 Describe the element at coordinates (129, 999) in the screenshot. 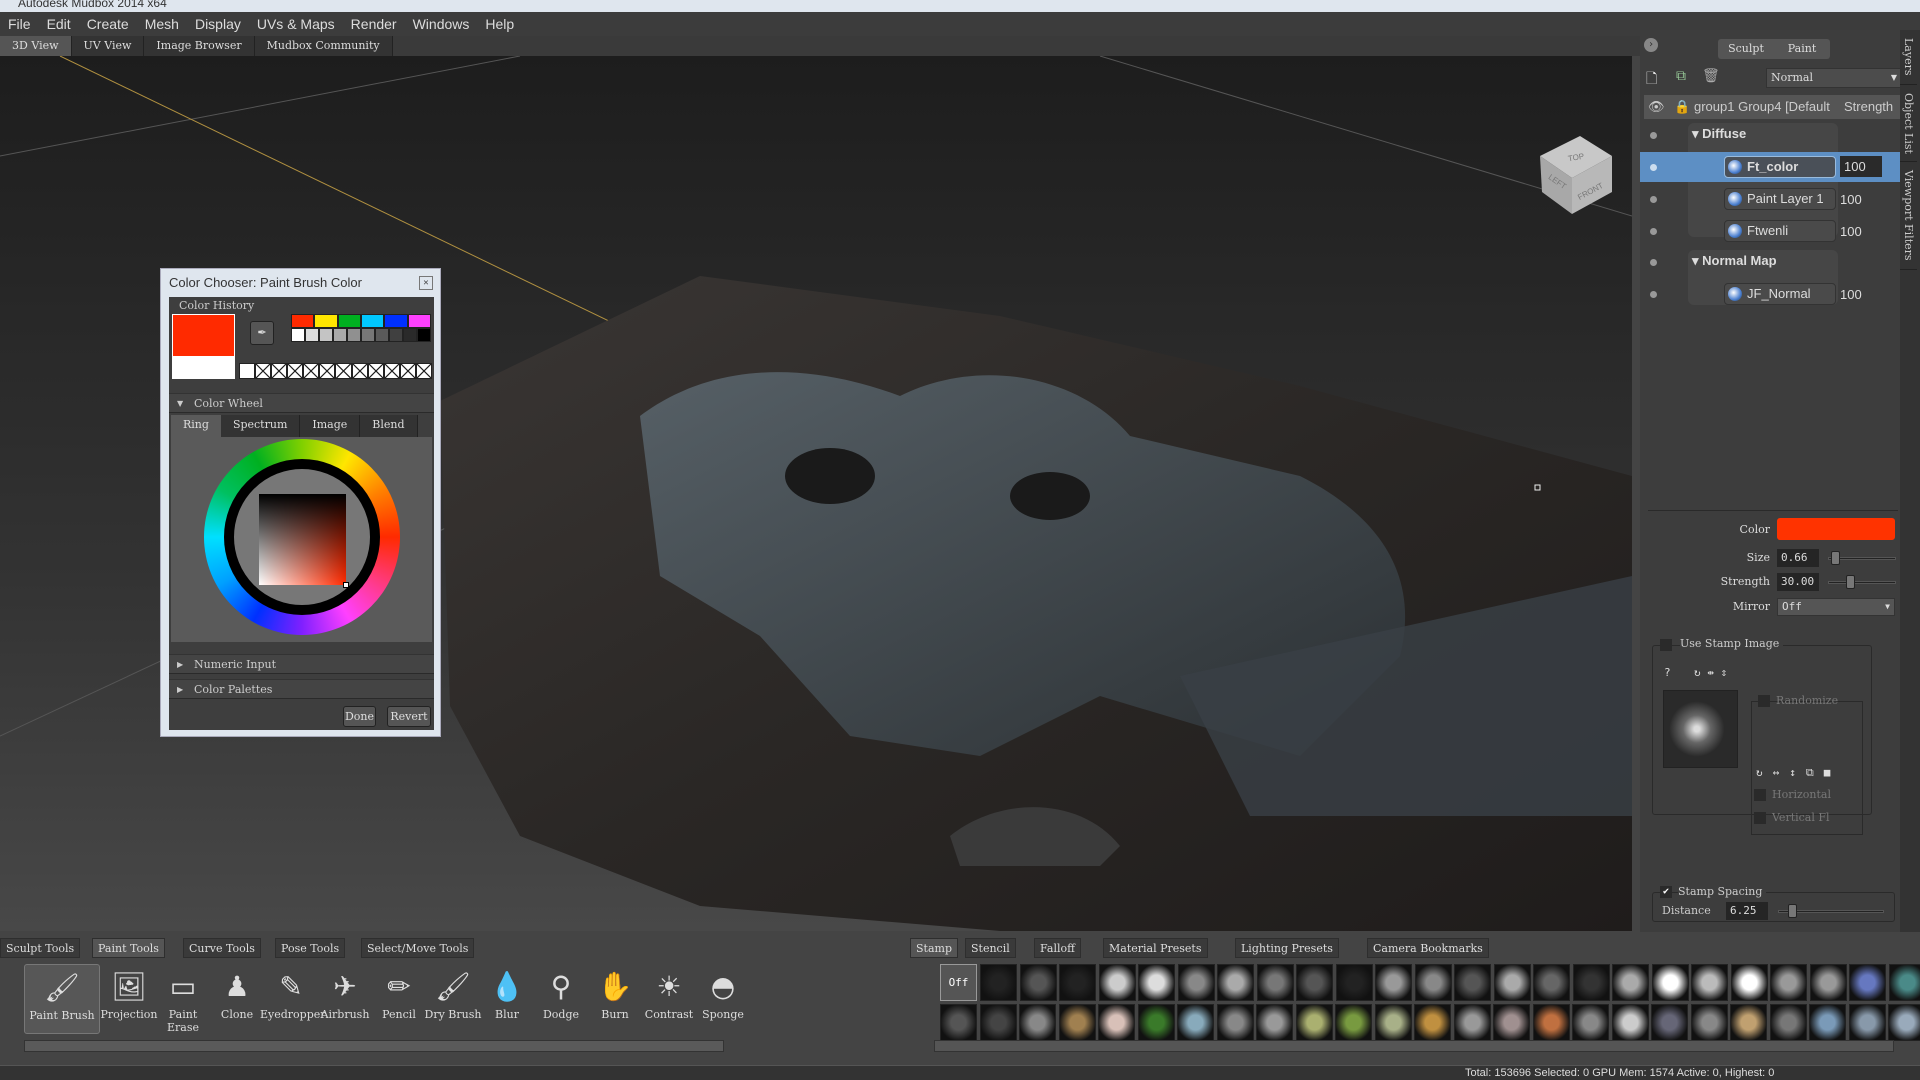

I see `tool-projection: 🖼 Projection` at that location.